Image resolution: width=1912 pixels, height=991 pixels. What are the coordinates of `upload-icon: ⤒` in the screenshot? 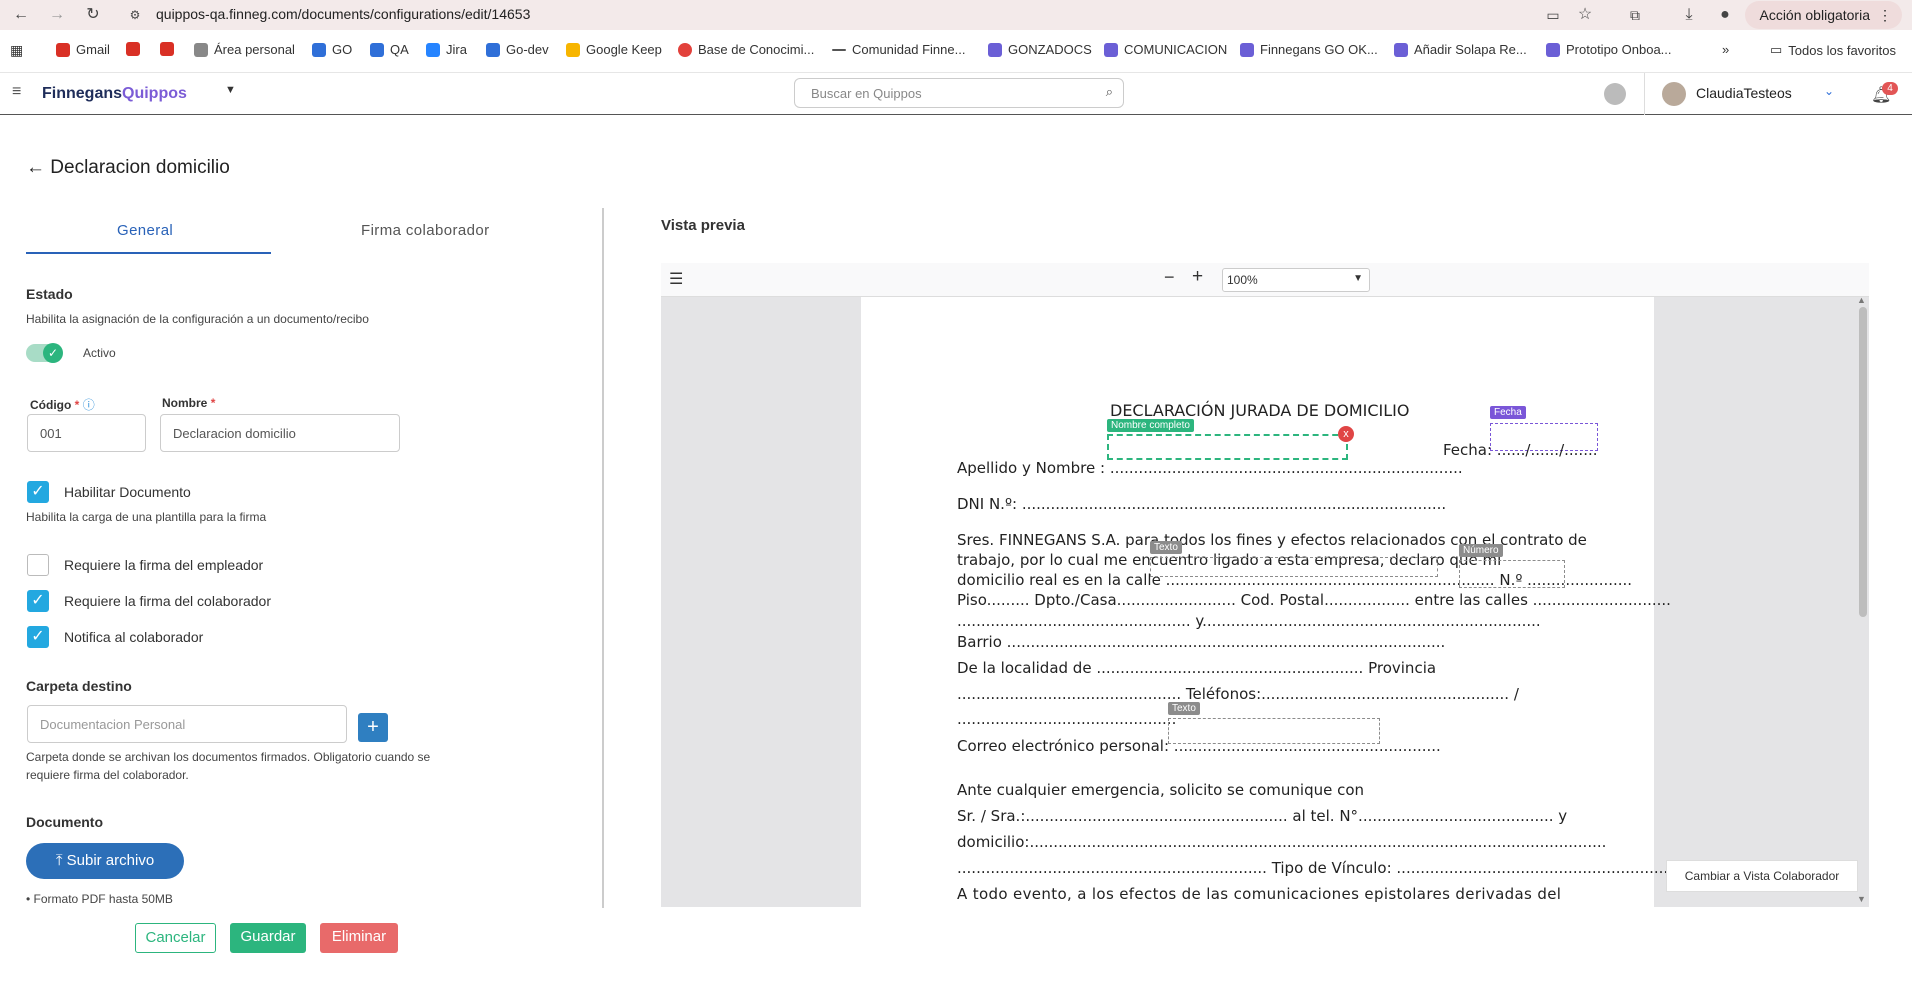 It's located at (61, 860).